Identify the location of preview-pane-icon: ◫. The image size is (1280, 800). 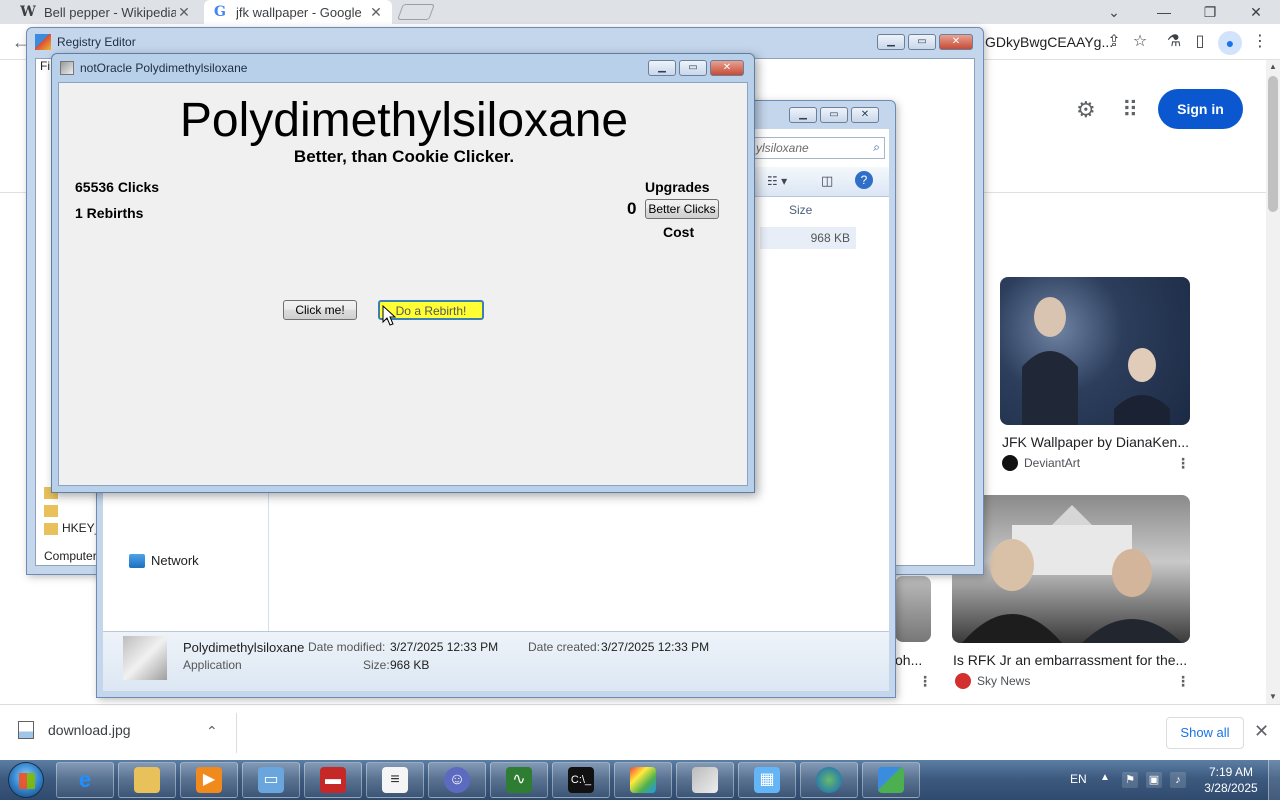
(827, 181).